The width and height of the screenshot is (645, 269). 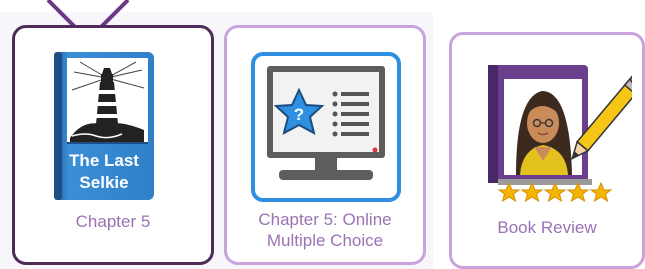 What do you see at coordinates (547, 227) in the screenshot?
I see `card-label: Book Review` at bounding box center [547, 227].